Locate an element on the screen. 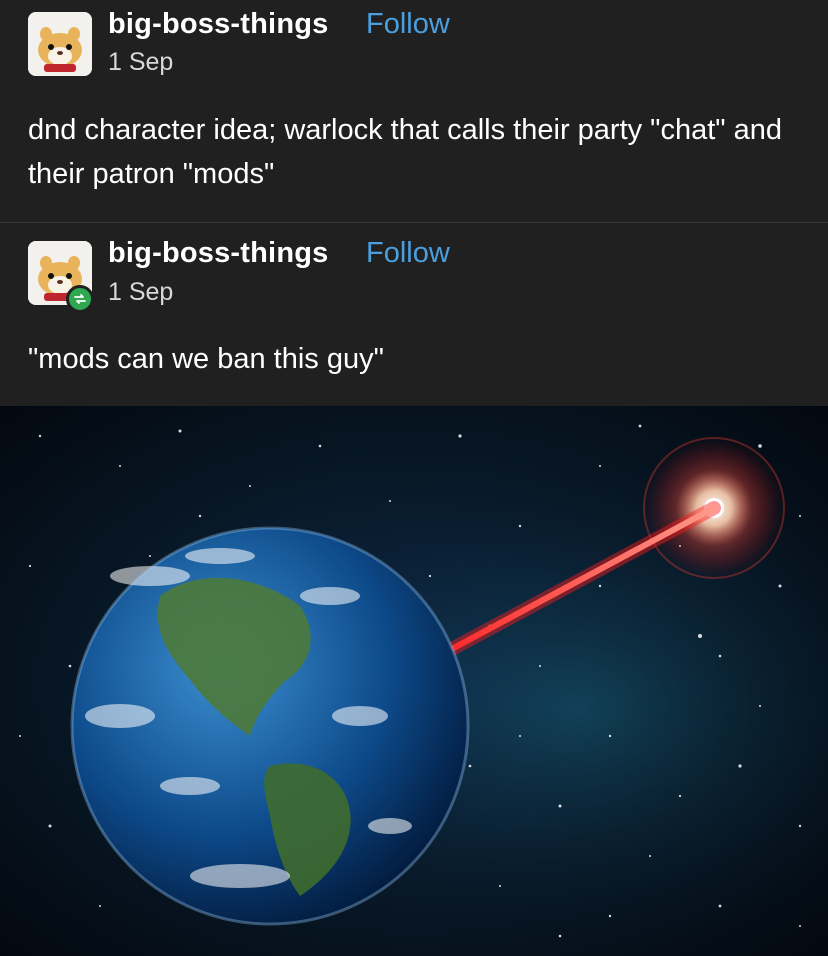  hamster-avatar-icon is located at coordinates (60, 44).